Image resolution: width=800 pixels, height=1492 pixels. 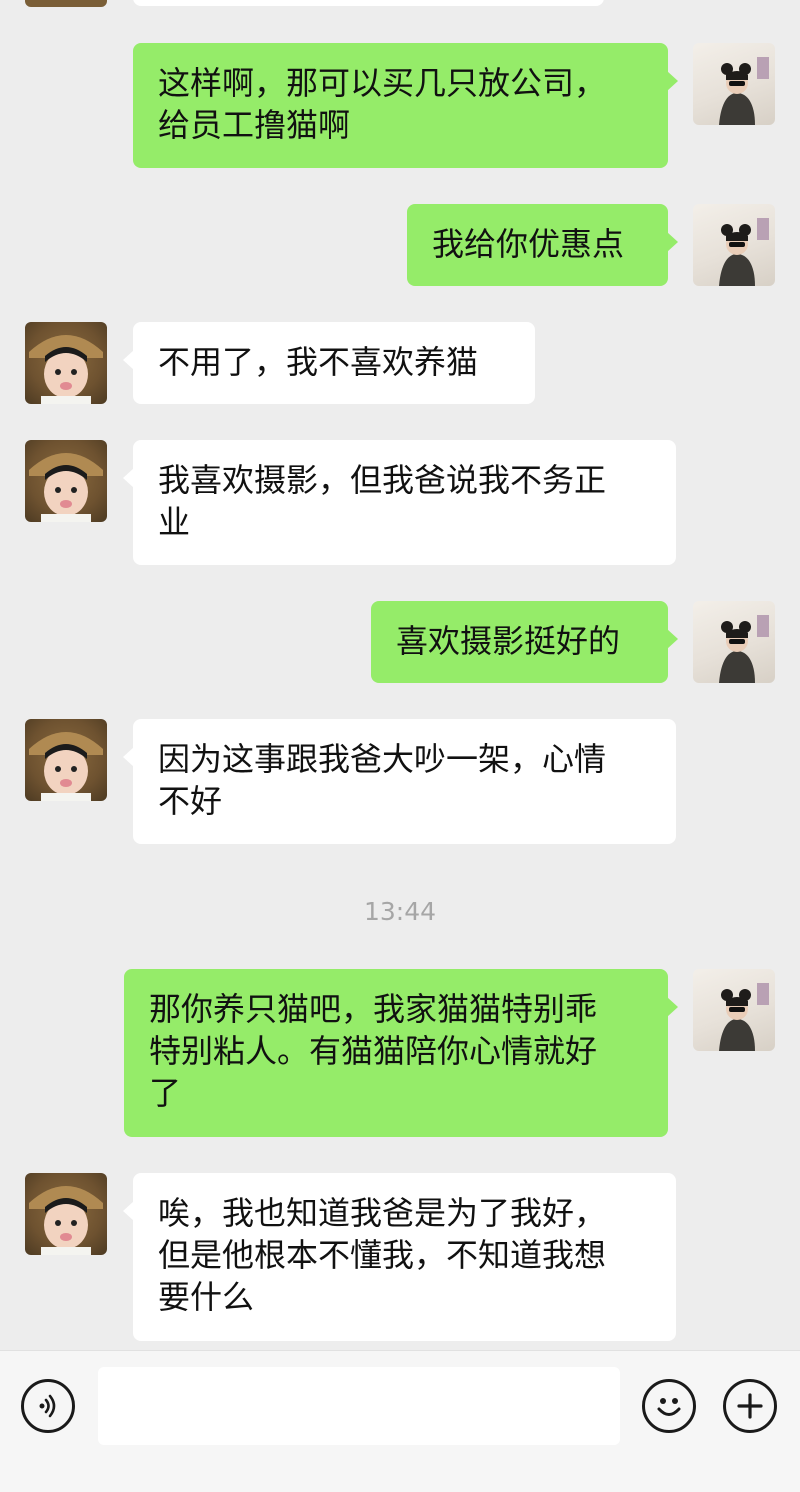 I want to click on message-bubble: 我给你优惠点, so click(x=542, y=245).